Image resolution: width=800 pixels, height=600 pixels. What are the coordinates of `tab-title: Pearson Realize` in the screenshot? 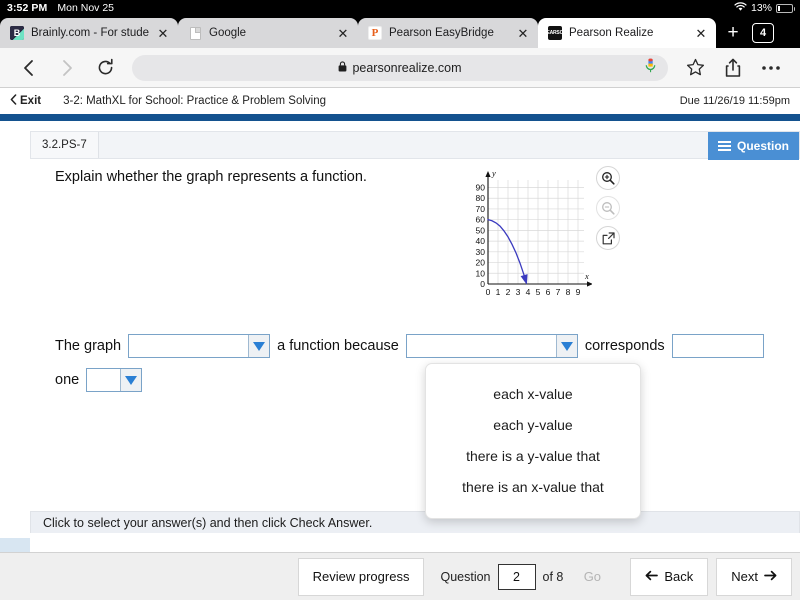 It's located at (611, 33).